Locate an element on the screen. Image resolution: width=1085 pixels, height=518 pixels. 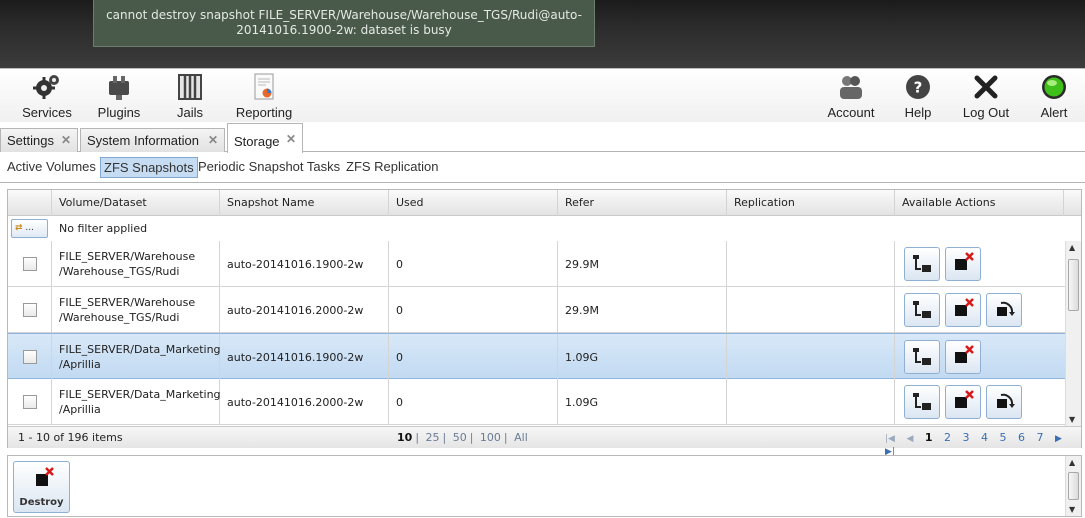
page-link: 1 is located at coordinates (929, 437).